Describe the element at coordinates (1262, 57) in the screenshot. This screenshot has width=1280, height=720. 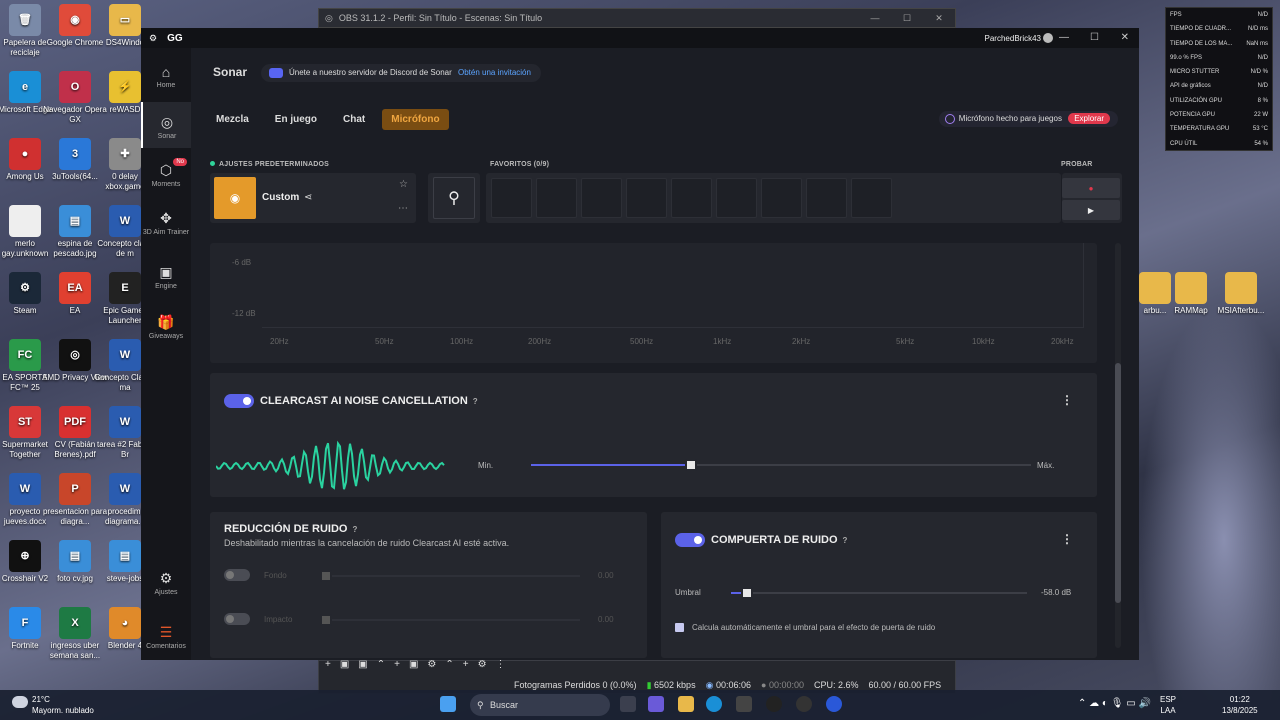
I see `msi-value: N/D` at that location.